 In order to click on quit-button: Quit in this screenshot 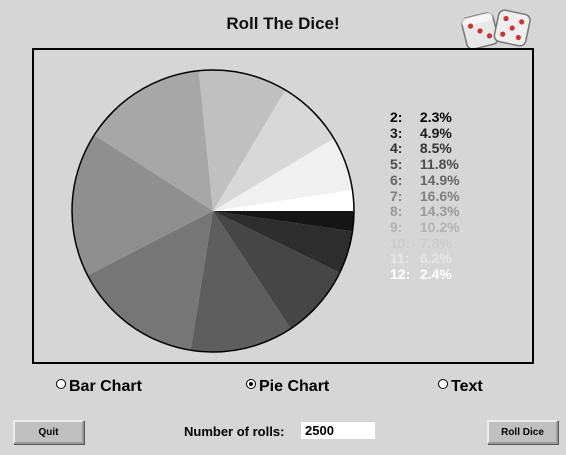, I will do `click(48, 432)`.